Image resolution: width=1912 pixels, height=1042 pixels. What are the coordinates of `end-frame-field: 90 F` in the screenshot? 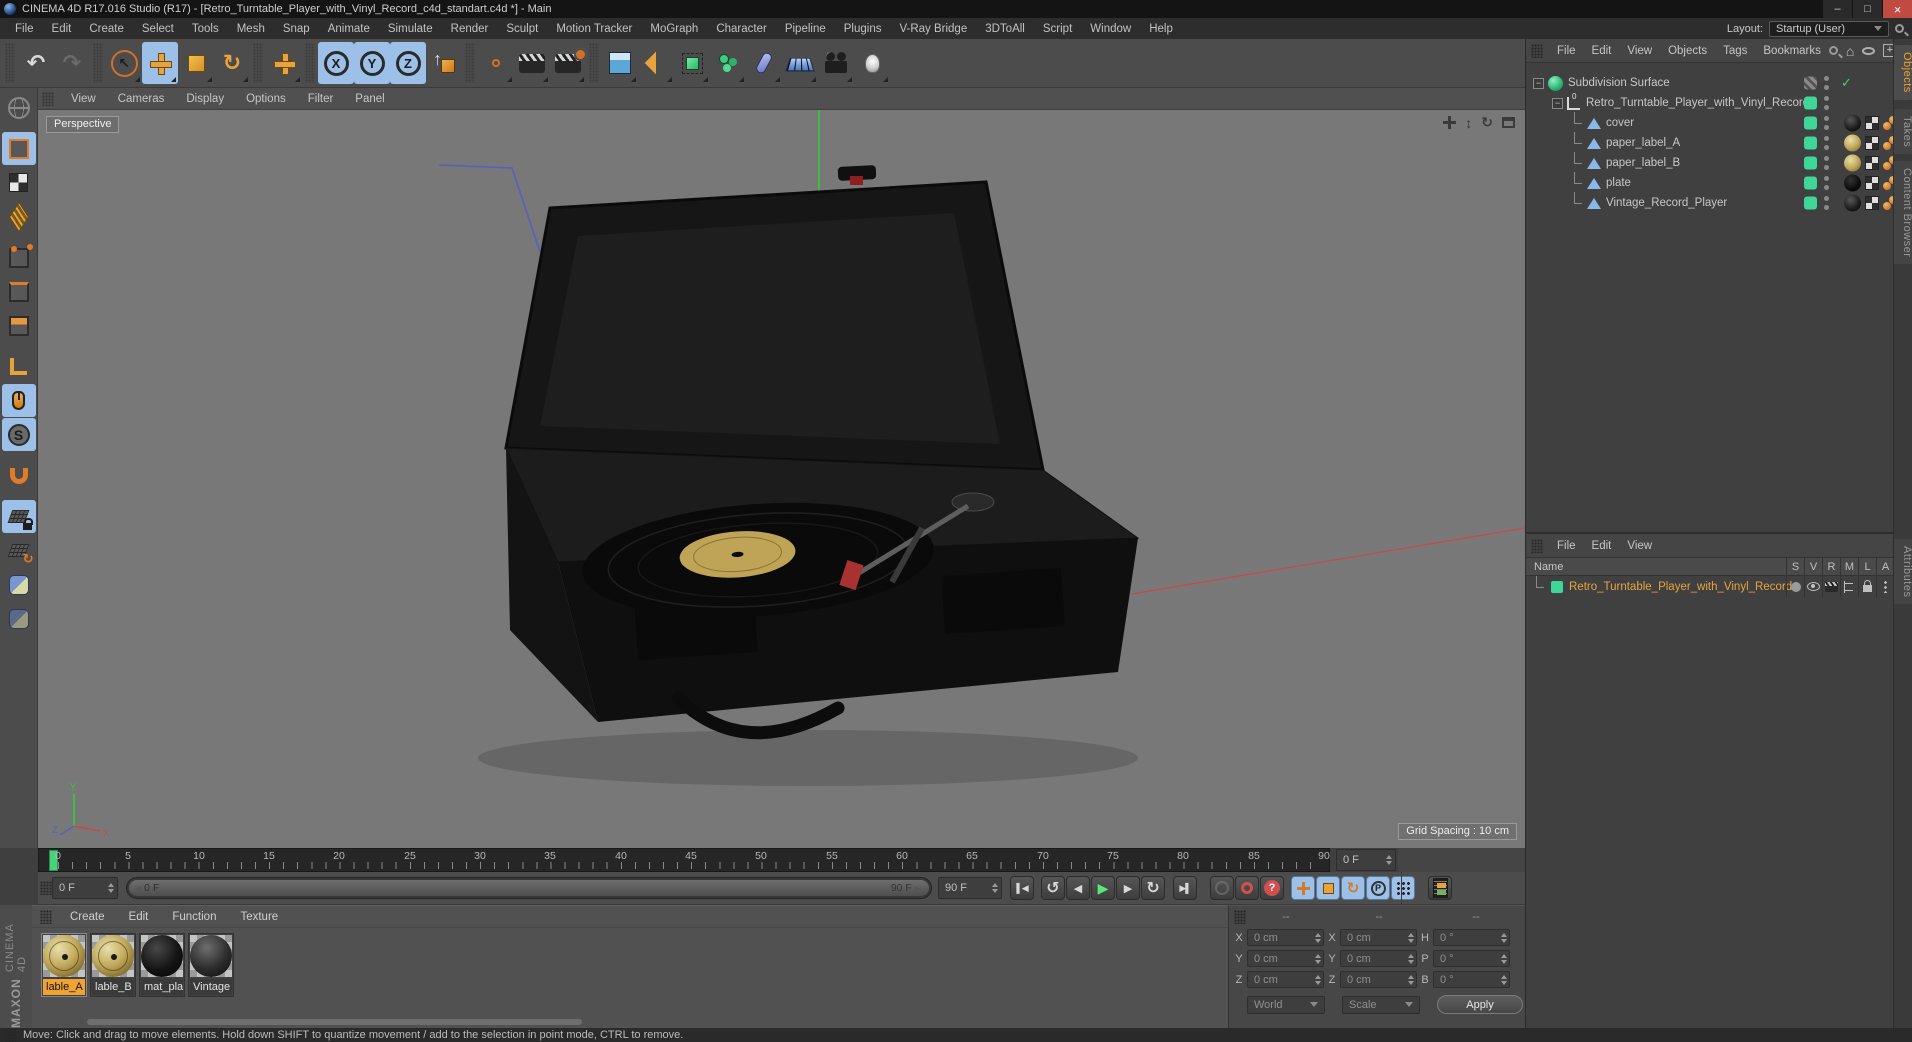 It's located at (970, 888).